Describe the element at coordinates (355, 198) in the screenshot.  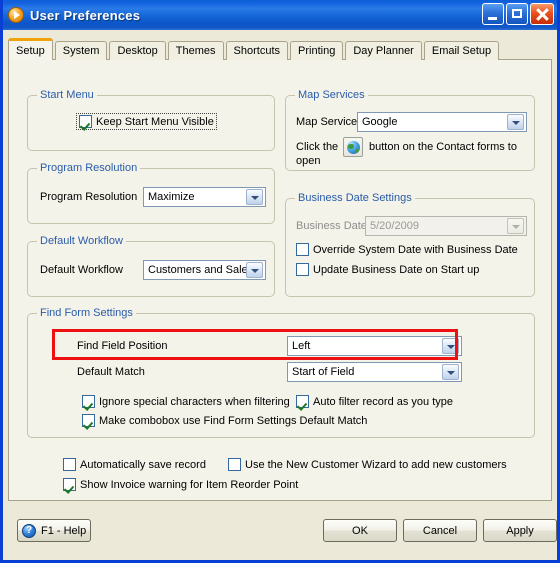
I see `group-business-date-legend: Business Date Settings` at that location.